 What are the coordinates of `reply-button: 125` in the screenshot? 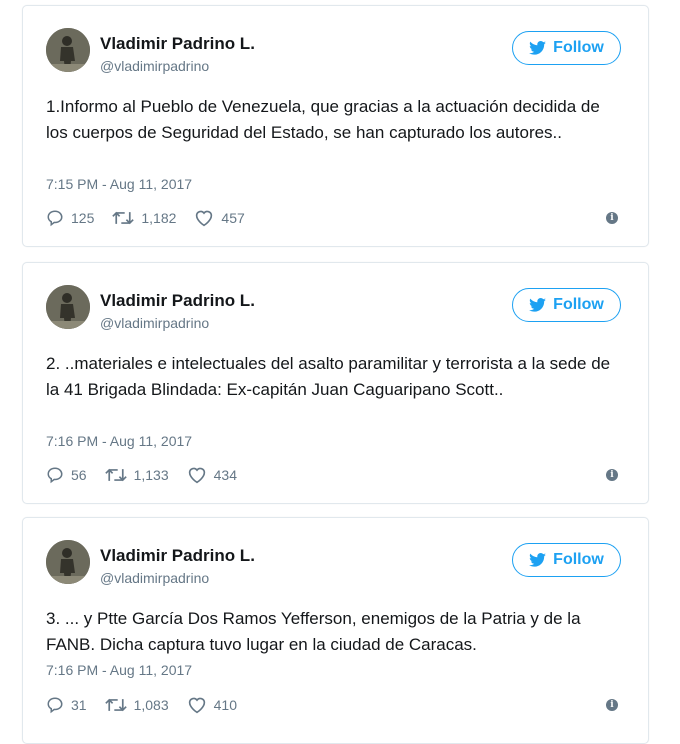 It's located at (70, 218).